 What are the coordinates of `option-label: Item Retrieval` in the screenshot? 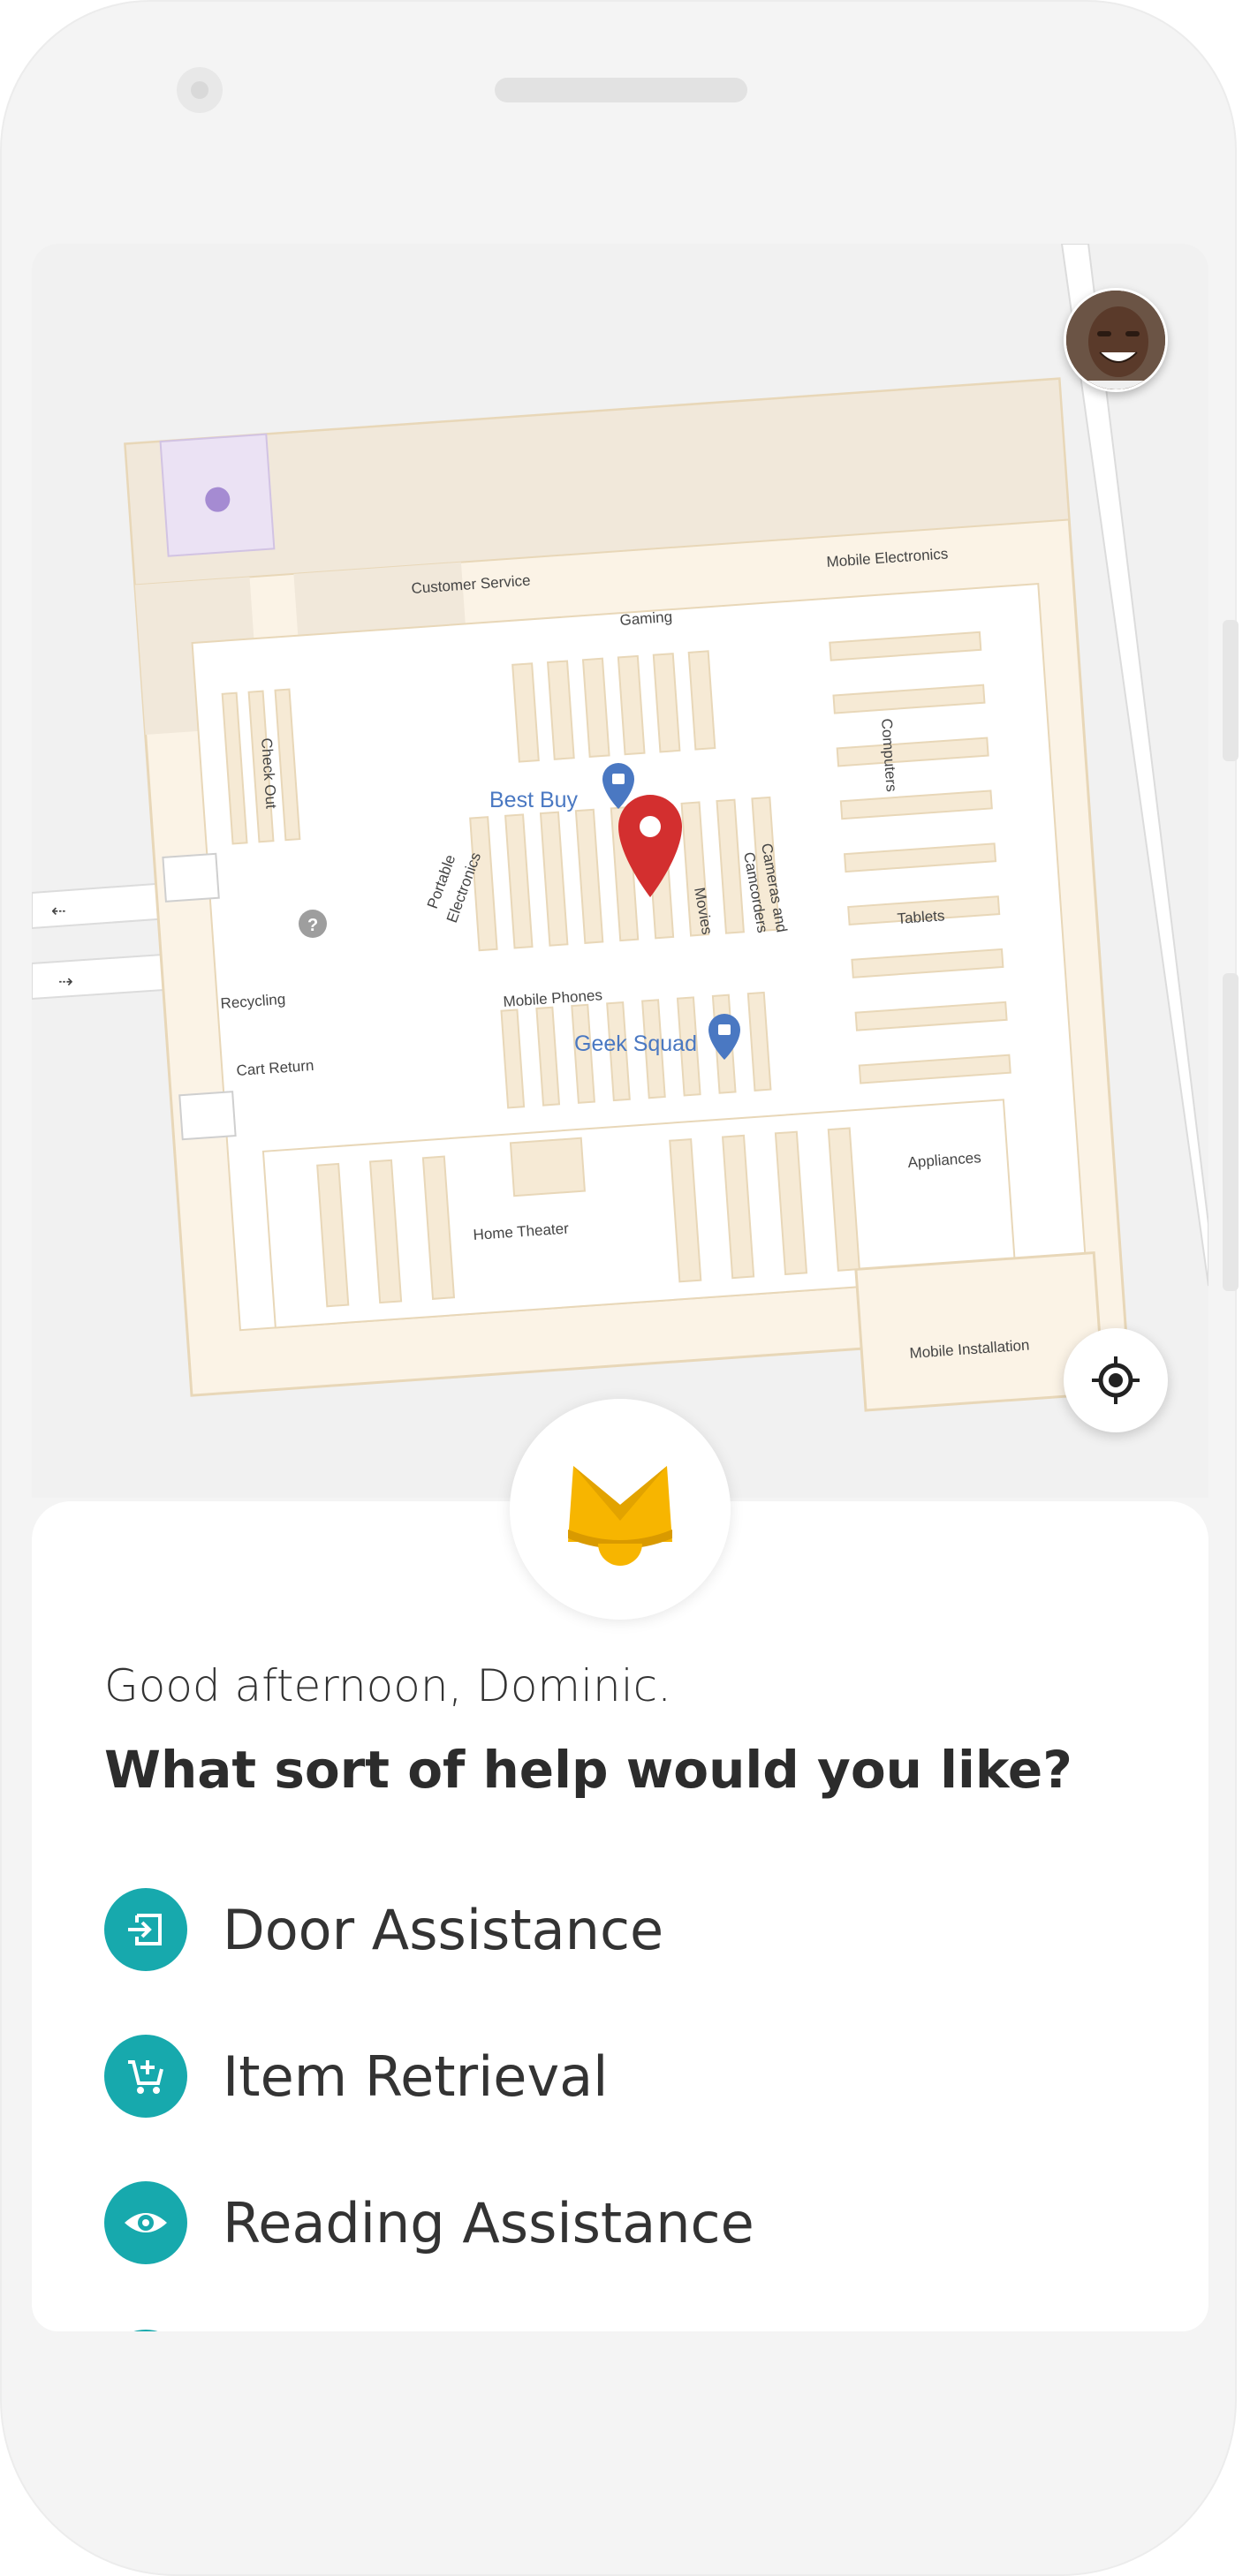 It's located at (416, 2076).